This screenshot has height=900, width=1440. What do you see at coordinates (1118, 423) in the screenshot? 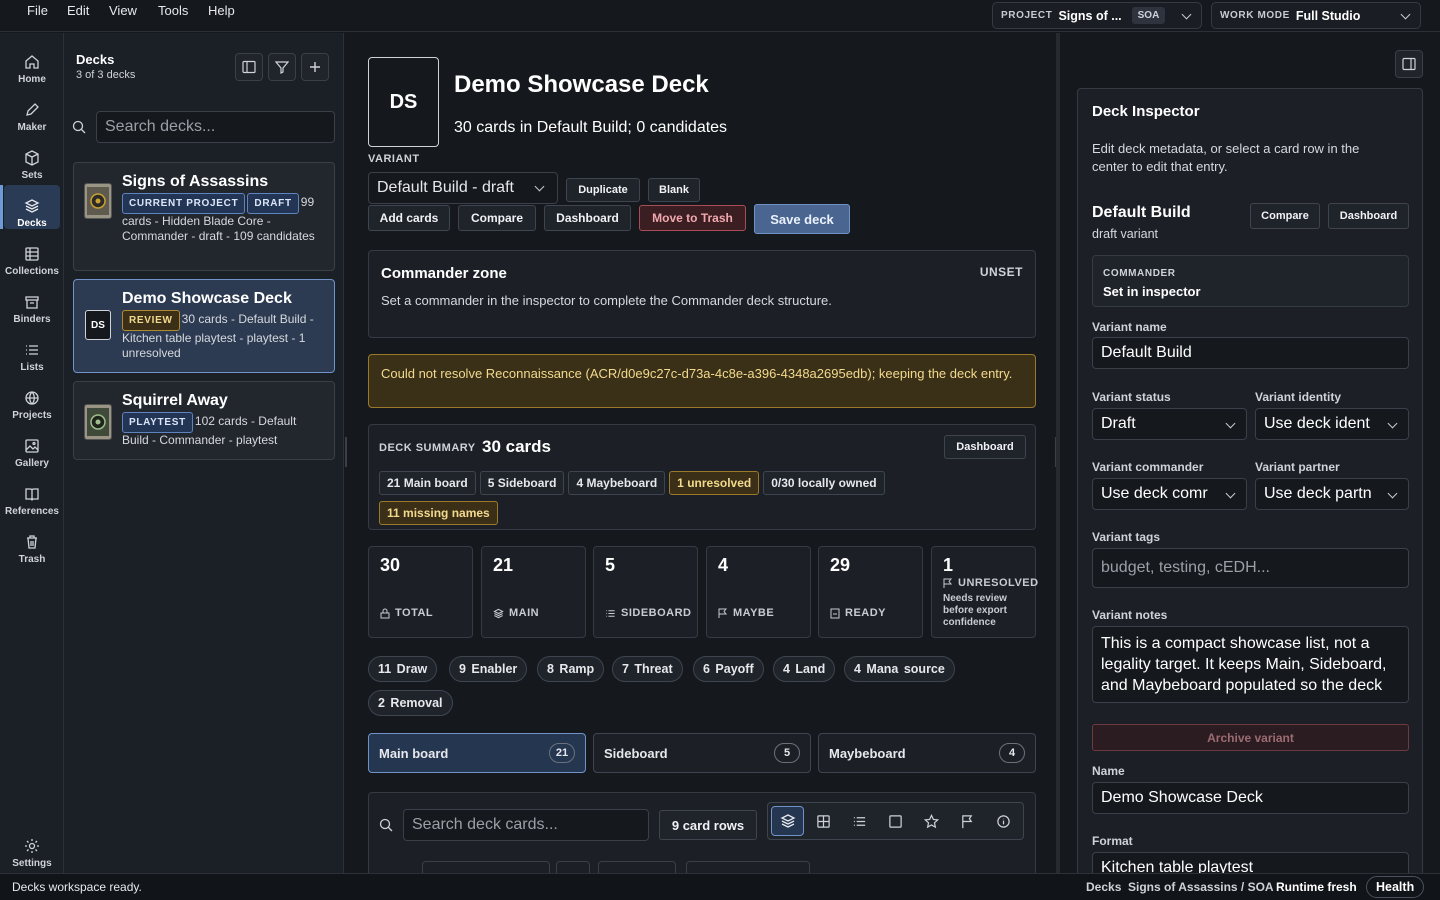
I see `select-value: Draft` at bounding box center [1118, 423].